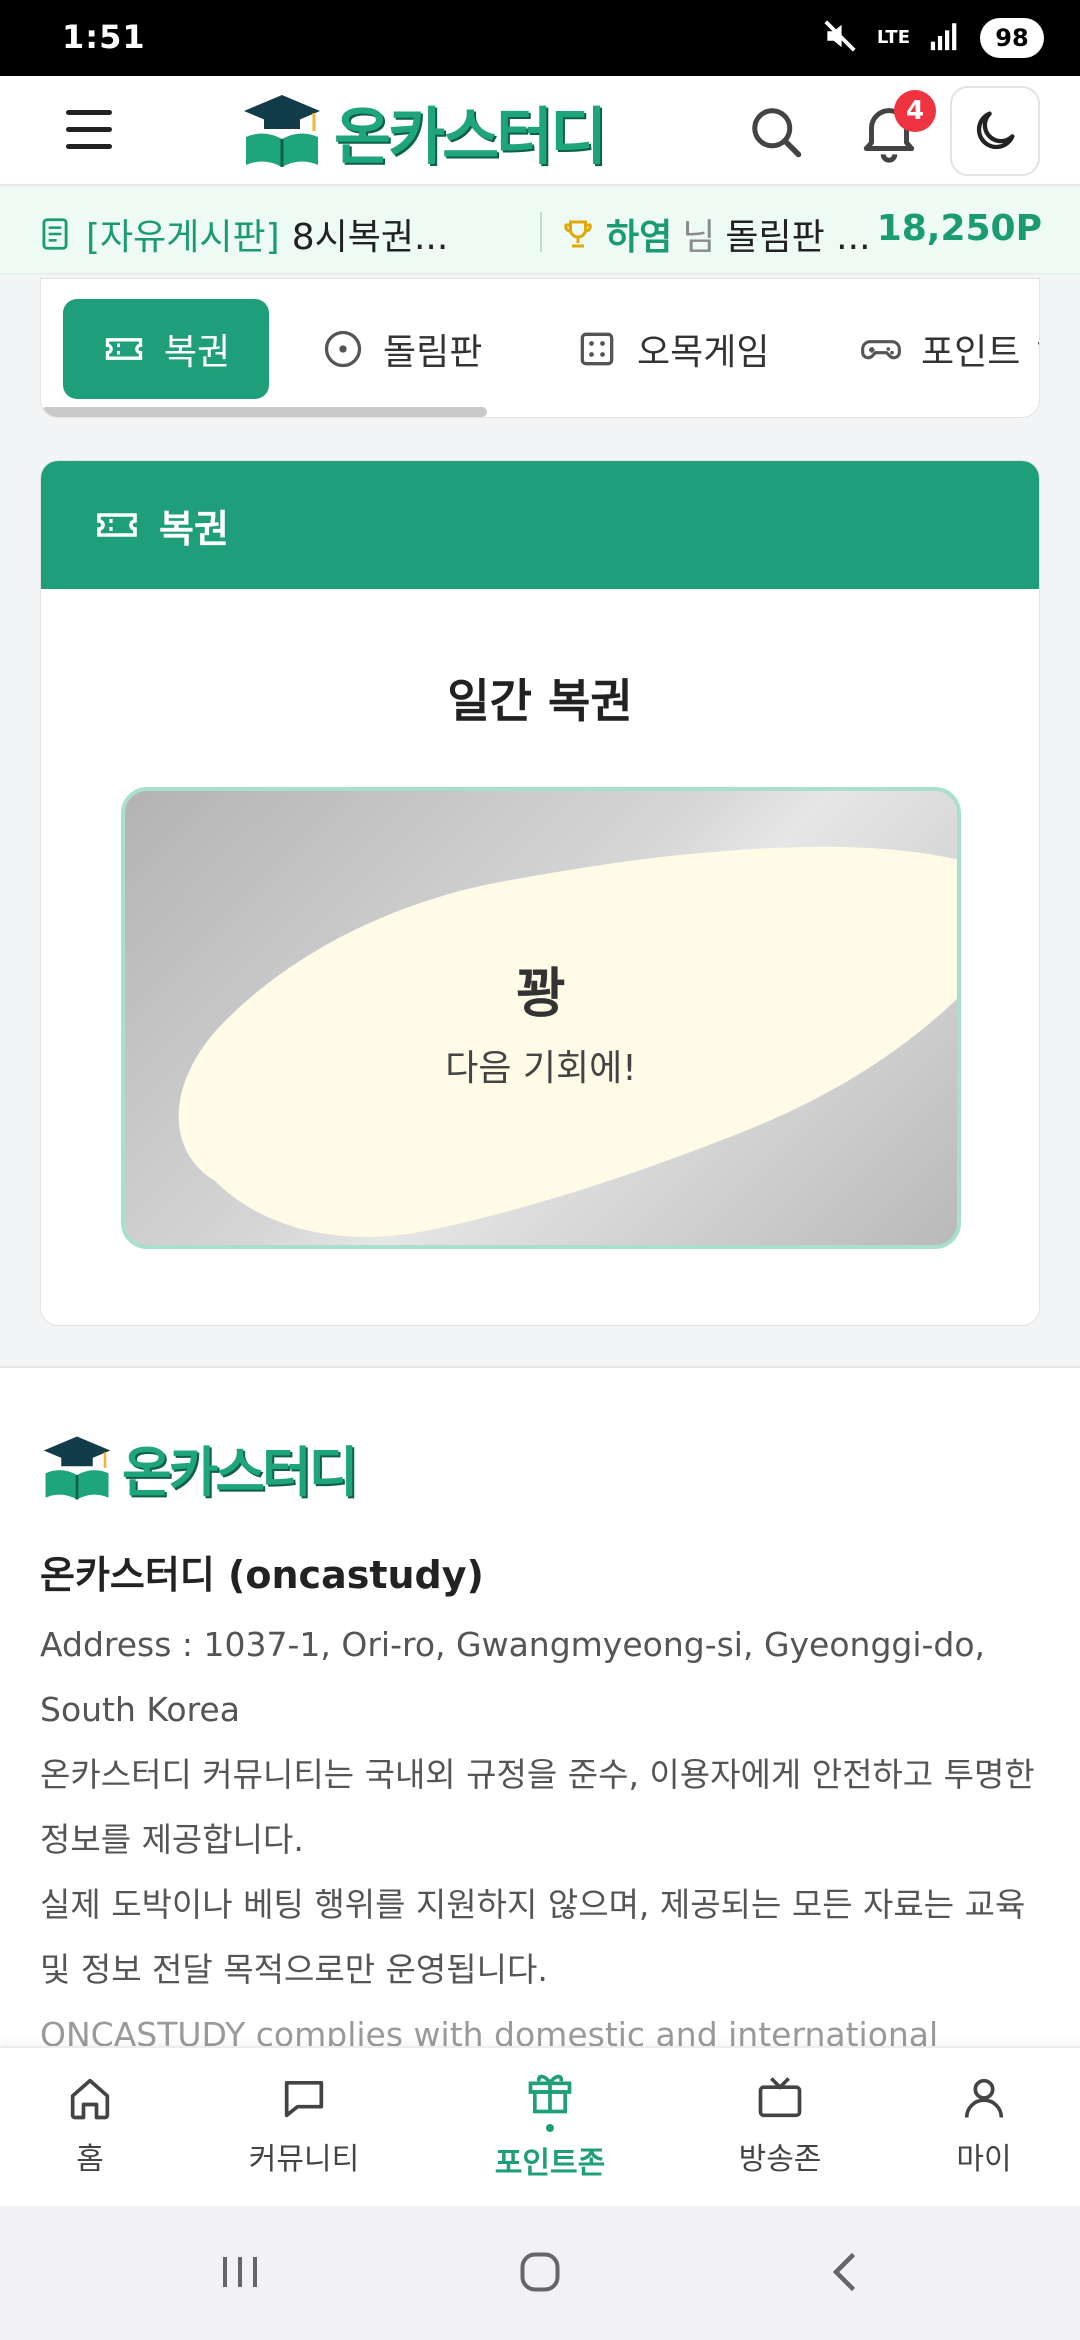  I want to click on theme-toggle-button, so click(995, 131).